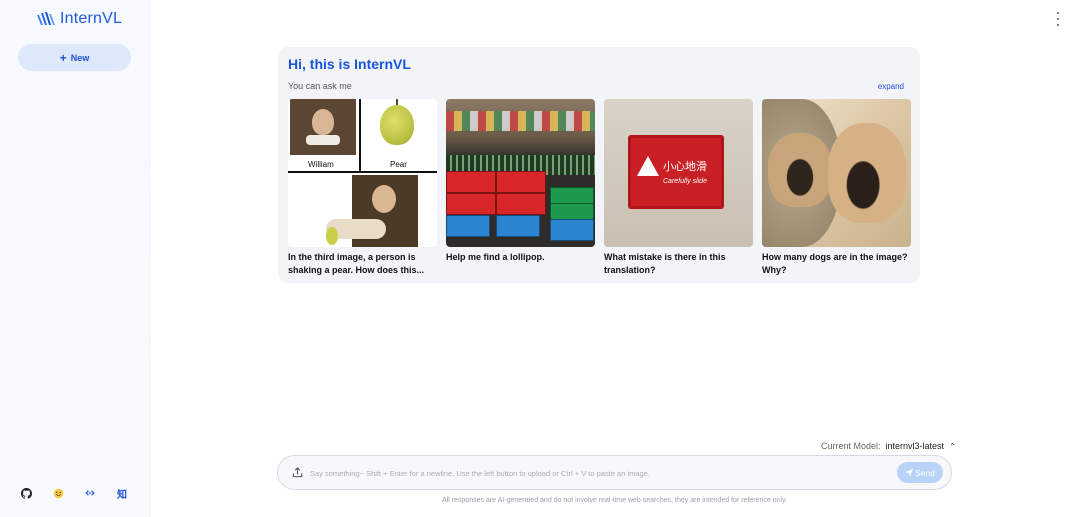 The width and height of the screenshot is (1080, 517). I want to click on portrait-with-pear-image, so click(372, 211).